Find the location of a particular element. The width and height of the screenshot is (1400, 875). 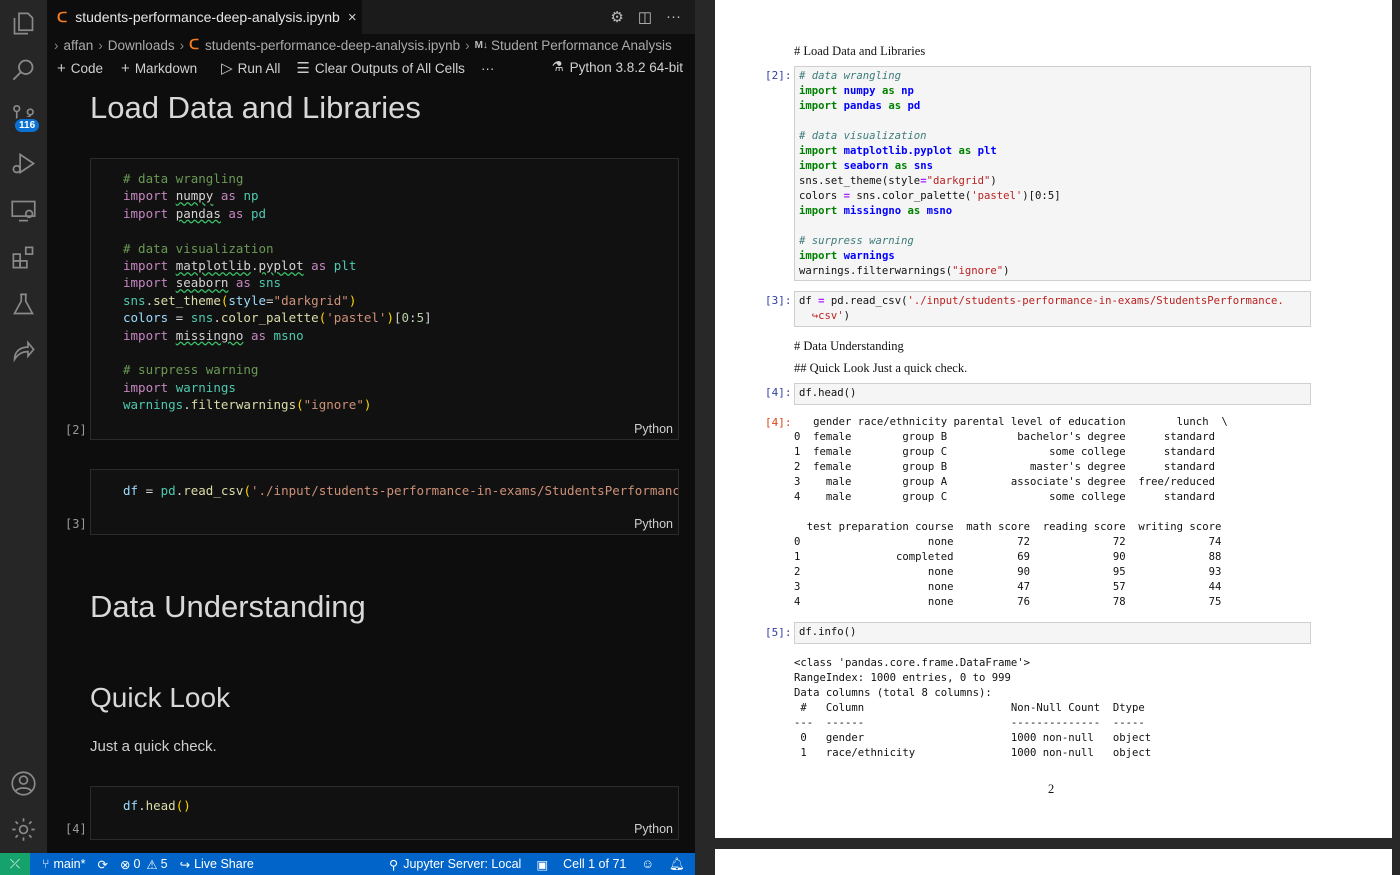

pdf-heading-quicklook: ## Quick Look Just a quick check. is located at coordinates (881, 368).